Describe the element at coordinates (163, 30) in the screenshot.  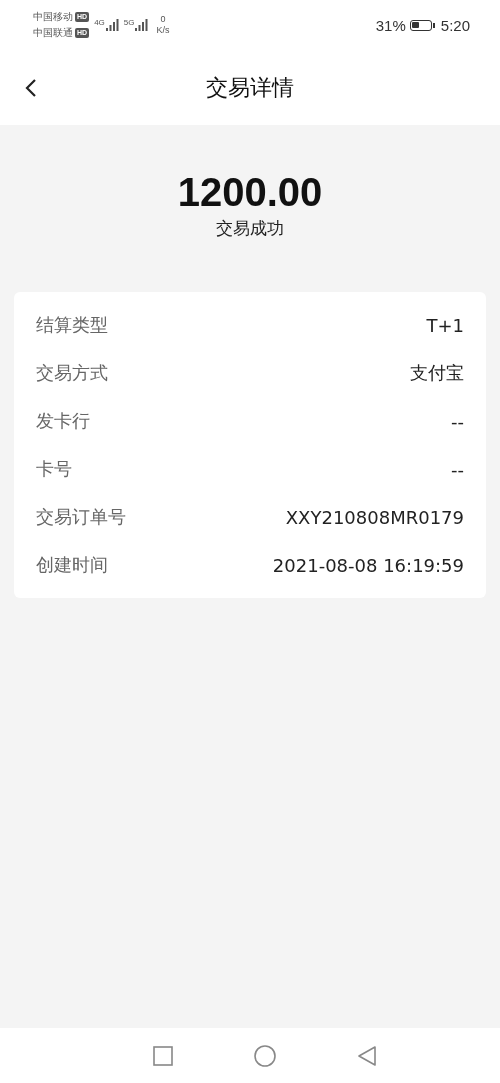
I see `speed-unit: K/s` at that location.